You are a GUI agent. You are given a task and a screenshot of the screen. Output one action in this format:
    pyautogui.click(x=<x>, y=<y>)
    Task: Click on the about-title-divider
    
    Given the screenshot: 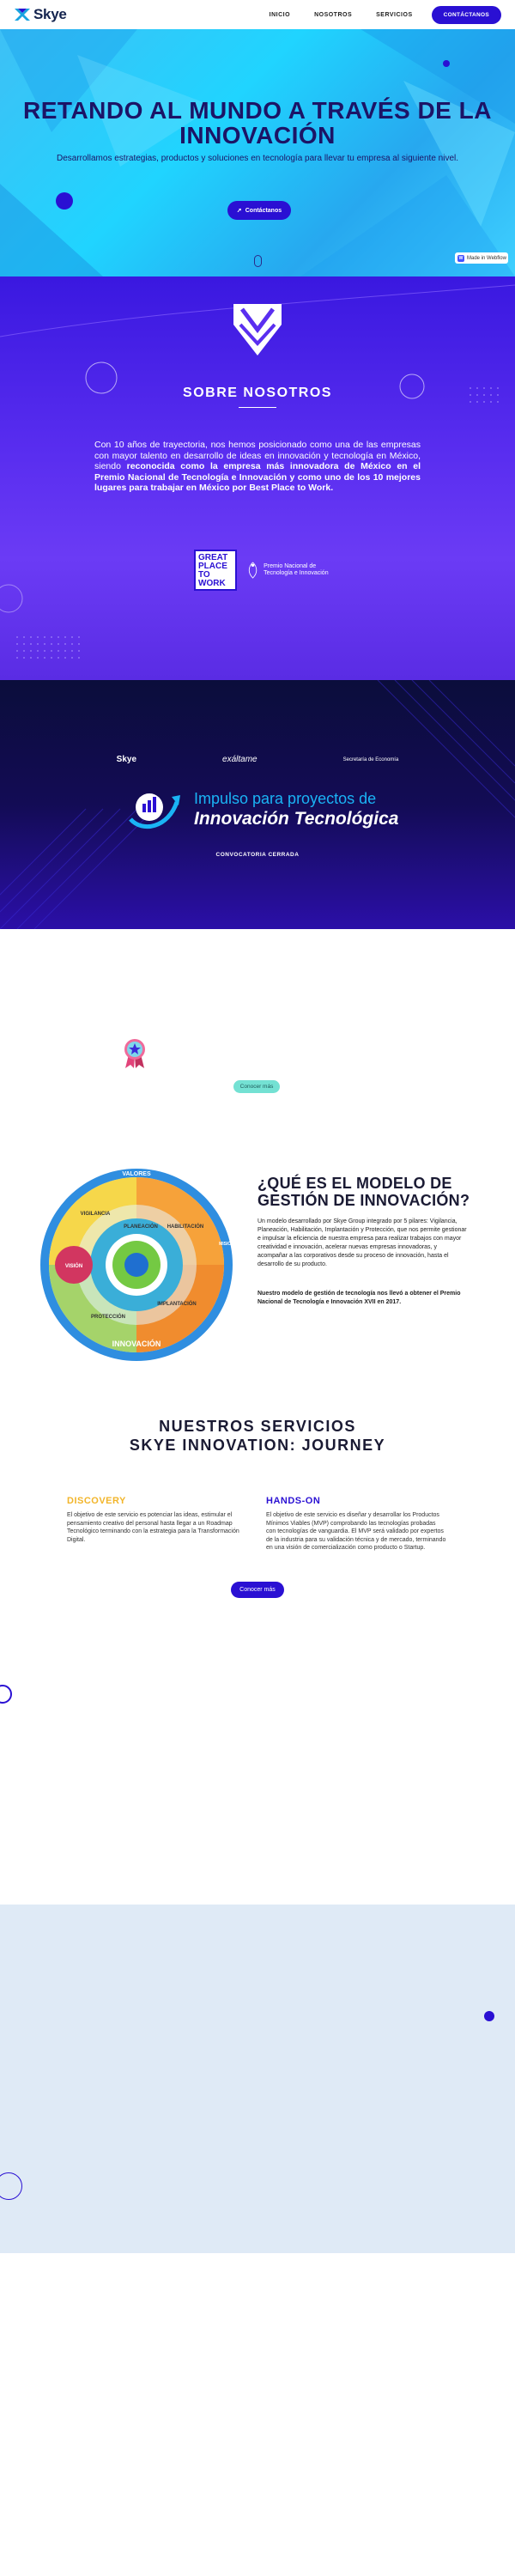 What is the action you would take?
    pyautogui.click(x=257, y=408)
    